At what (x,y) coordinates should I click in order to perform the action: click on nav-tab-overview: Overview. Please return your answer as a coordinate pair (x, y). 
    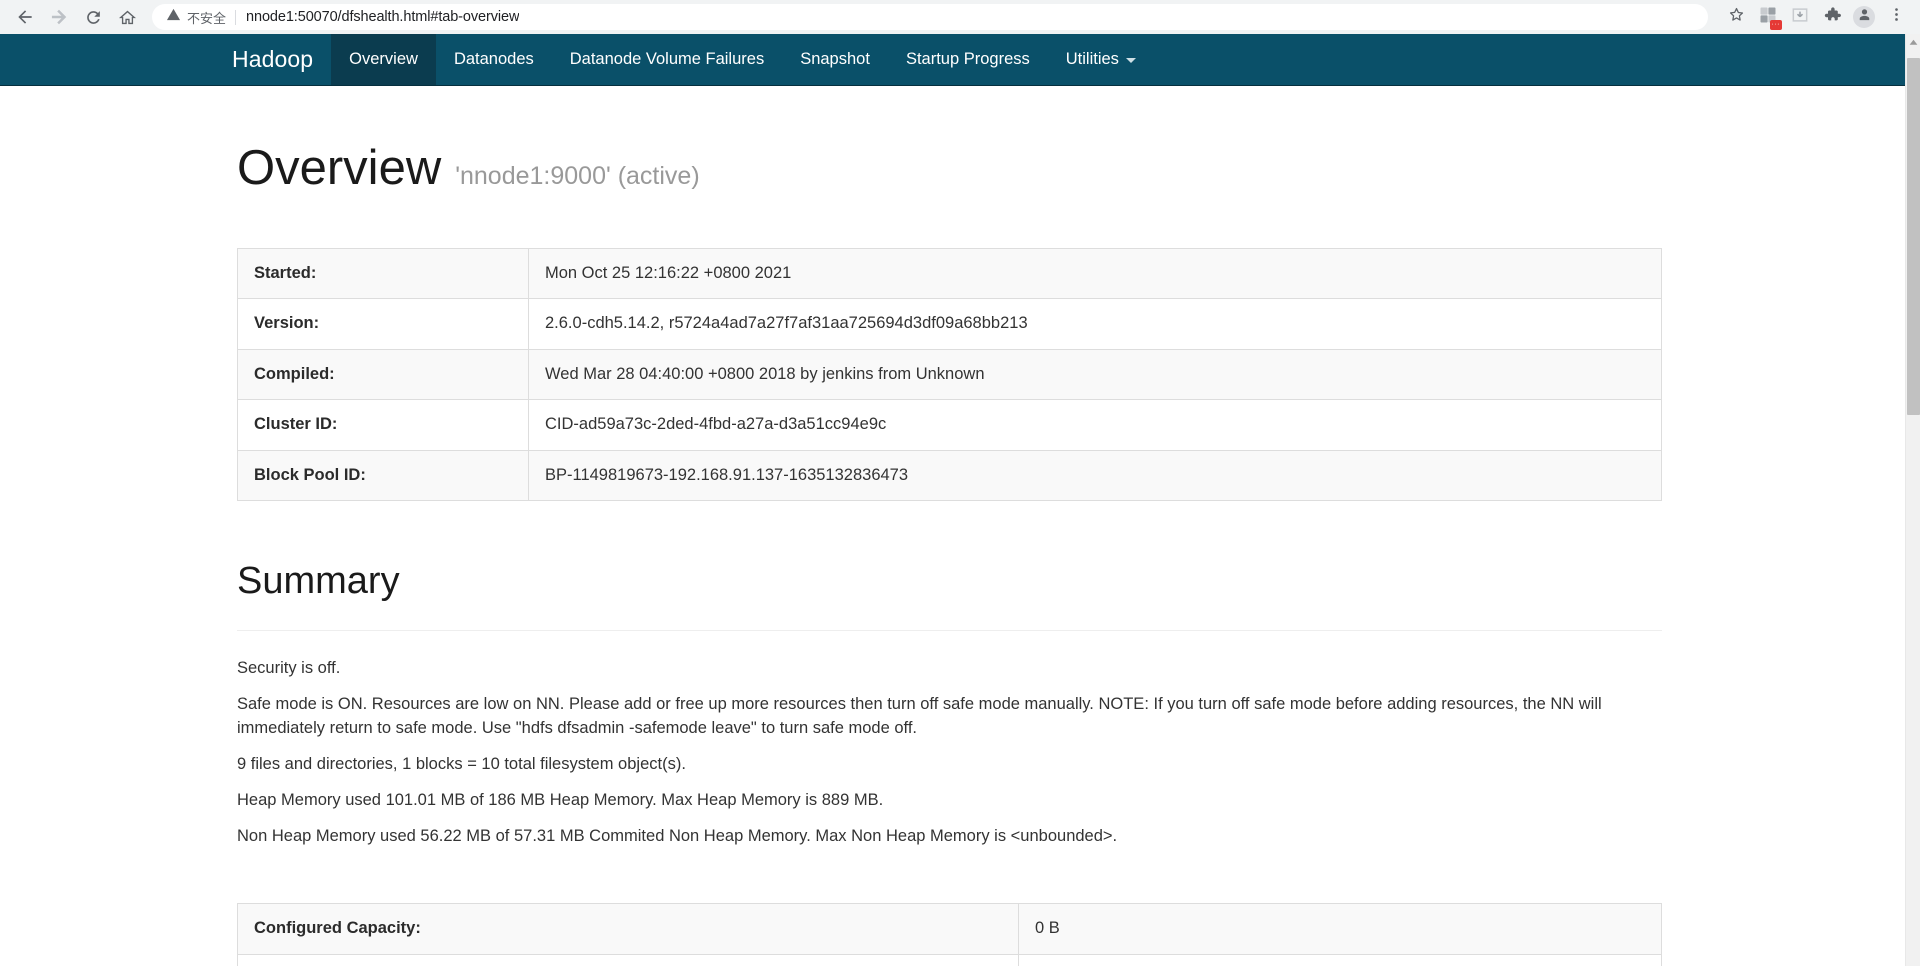
    Looking at the image, I should click on (383, 59).